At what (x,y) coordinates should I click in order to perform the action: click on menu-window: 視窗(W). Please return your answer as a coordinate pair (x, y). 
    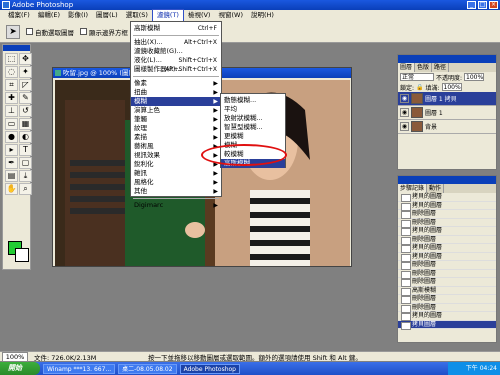
    Looking at the image, I should click on (230, 15).